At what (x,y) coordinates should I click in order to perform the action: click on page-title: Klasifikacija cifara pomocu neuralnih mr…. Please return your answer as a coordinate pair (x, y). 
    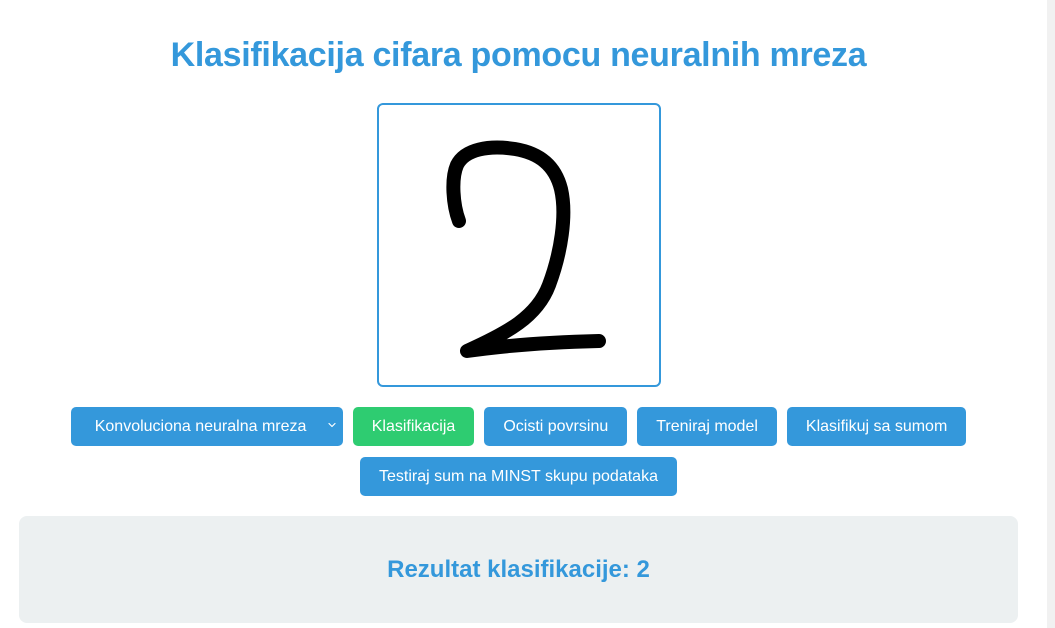
    Looking at the image, I should click on (518, 55).